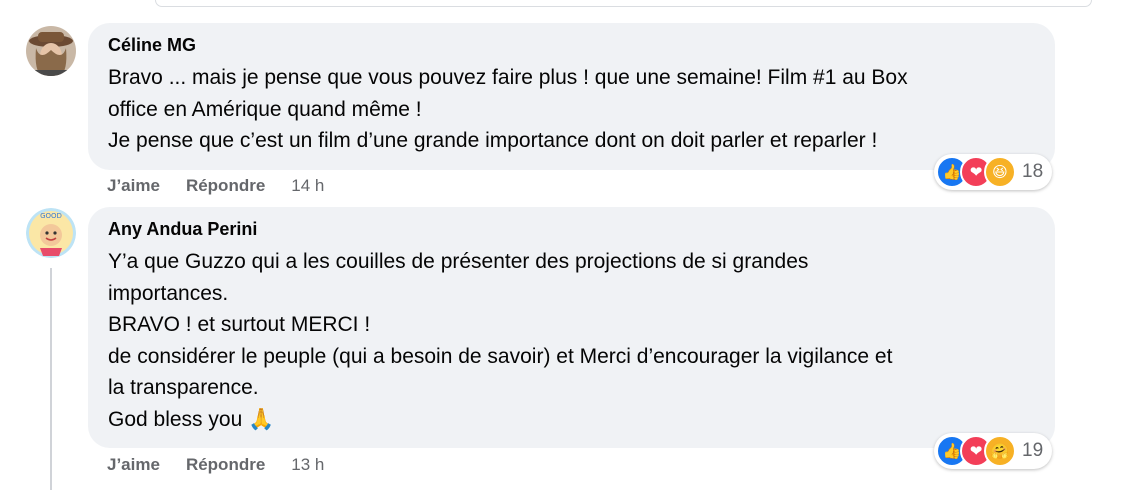 The image size is (1124, 490). What do you see at coordinates (571, 229) in the screenshot?
I see `comment-author: Any Andua Perini` at bounding box center [571, 229].